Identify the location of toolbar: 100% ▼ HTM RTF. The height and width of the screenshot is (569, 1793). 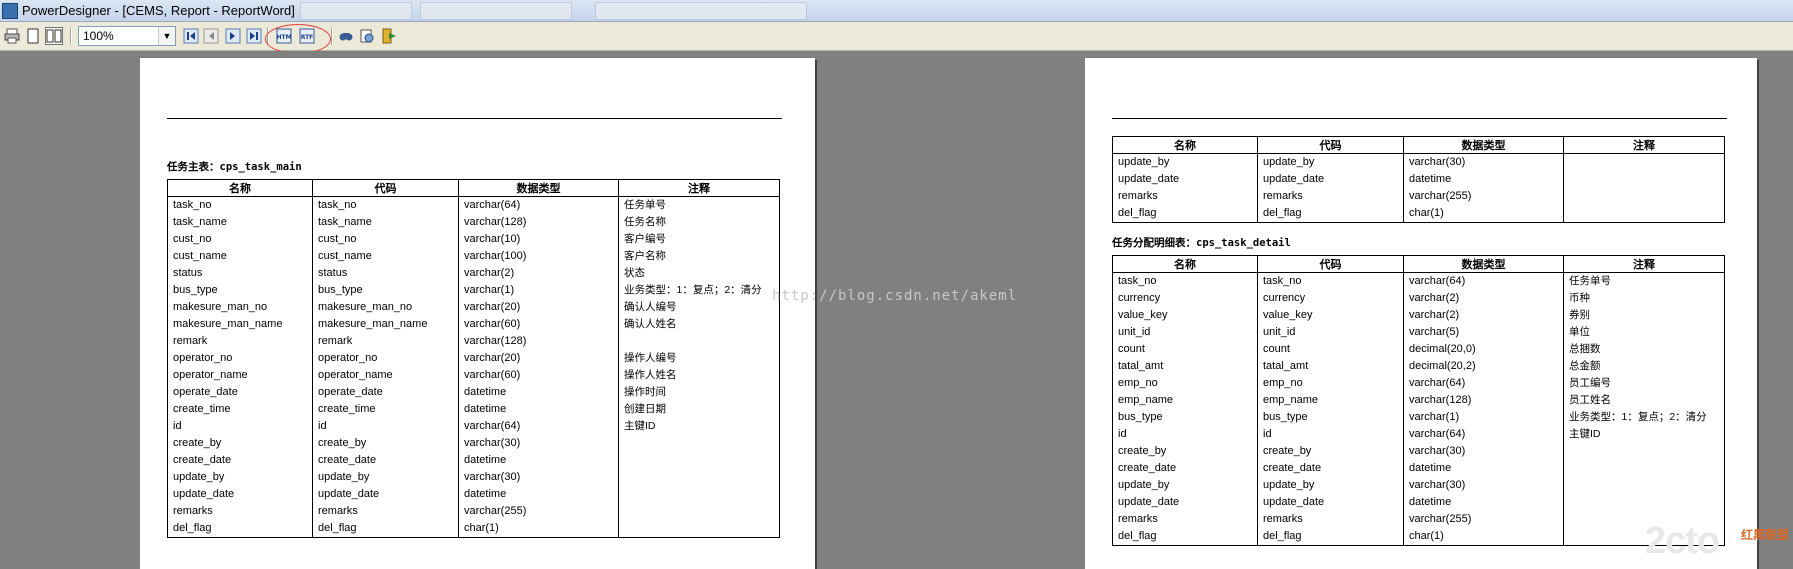
(896, 38).